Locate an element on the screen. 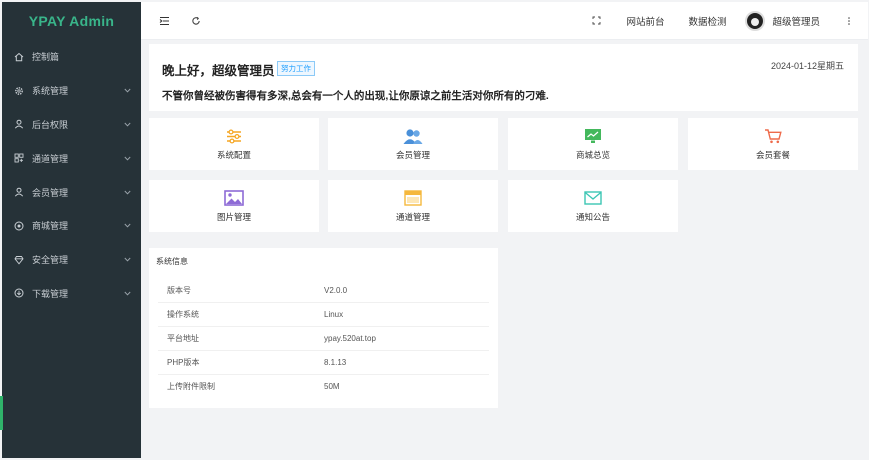 The height and width of the screenshot is (460, 869). shortcut-member: 会员管理 is located at coordinates (413, 144).